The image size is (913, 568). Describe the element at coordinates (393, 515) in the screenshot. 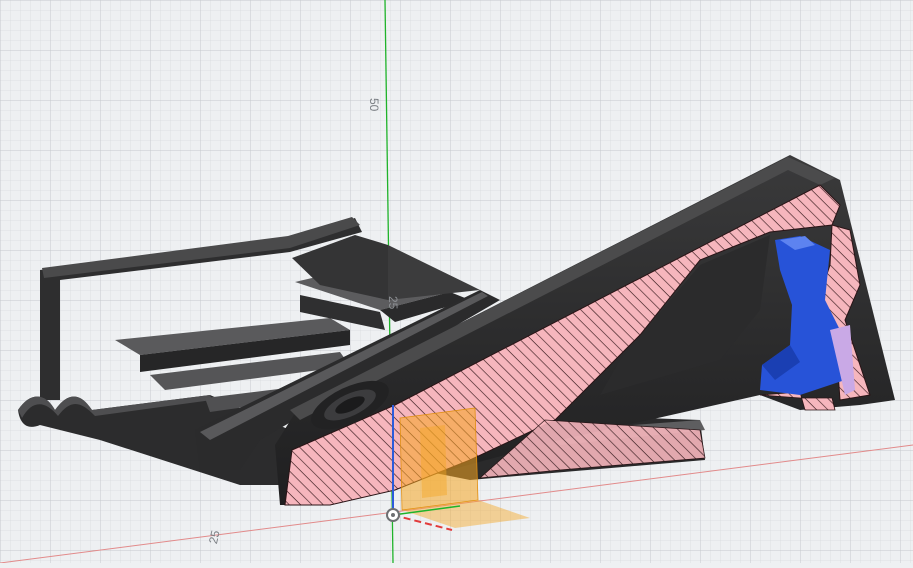

I see `origin-point-icon` at that location.